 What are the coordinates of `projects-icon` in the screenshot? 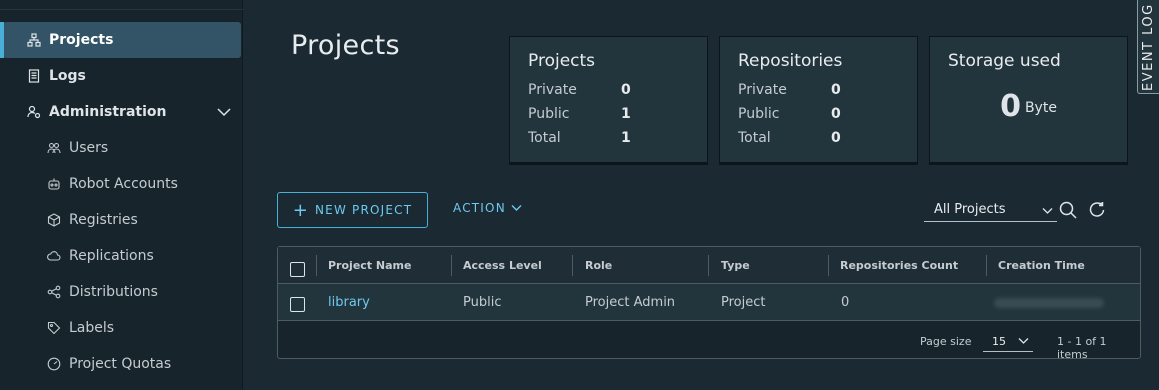 It's located at (34, 40).